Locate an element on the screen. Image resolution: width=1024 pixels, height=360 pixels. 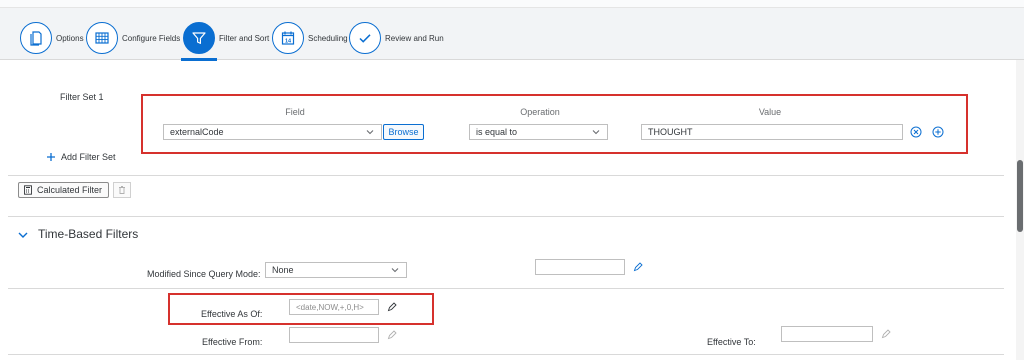
time-based-filters-title: Time-Based Filters is located at coordinates (88, 234).